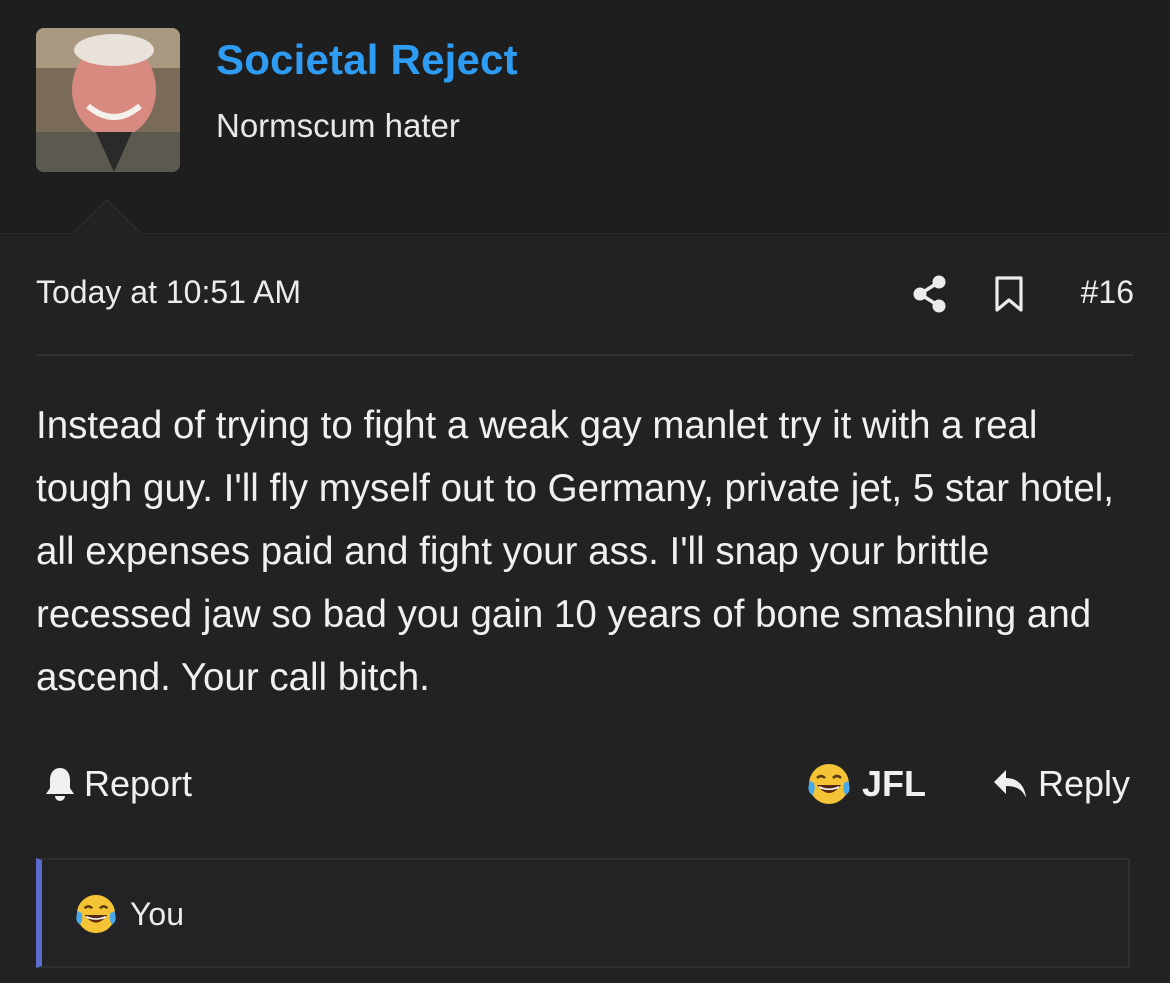  Describe the element at coordinates (583, 913) in the screenshot. I see `reactions-bar: You` at that location.